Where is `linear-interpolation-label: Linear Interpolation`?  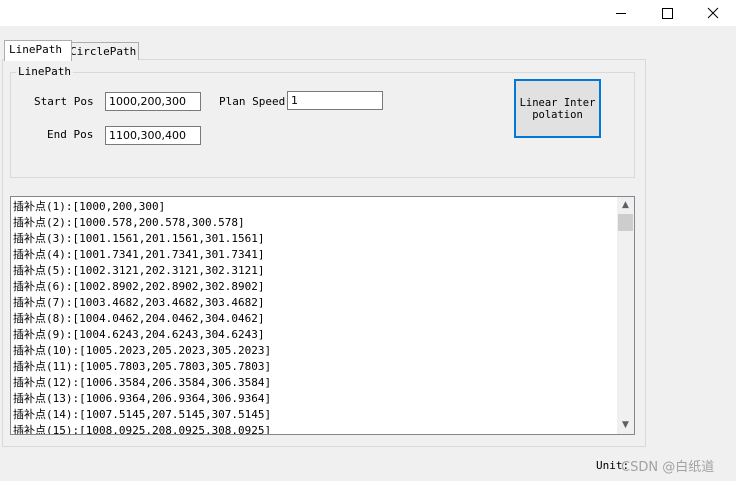 linear-interpolation-label: Linear Interpolation is located at coordinates (557, 108).